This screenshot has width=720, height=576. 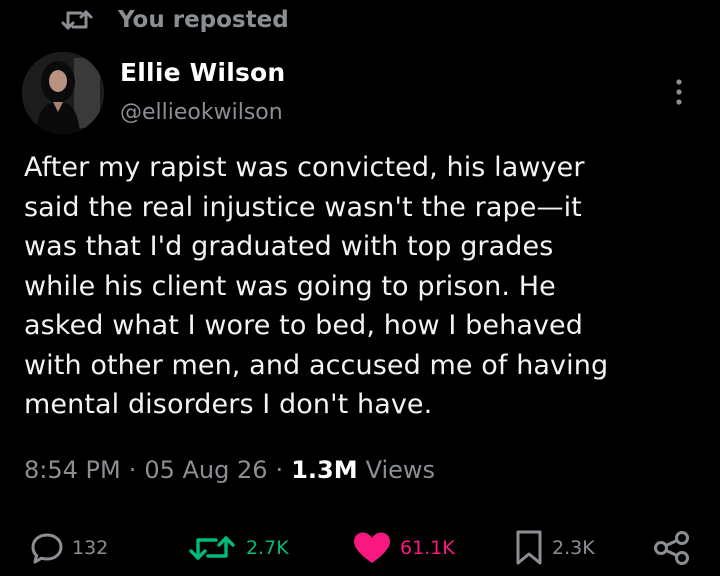 I want to click on post-time: 8:54 PM, so click(x=72, y=470).